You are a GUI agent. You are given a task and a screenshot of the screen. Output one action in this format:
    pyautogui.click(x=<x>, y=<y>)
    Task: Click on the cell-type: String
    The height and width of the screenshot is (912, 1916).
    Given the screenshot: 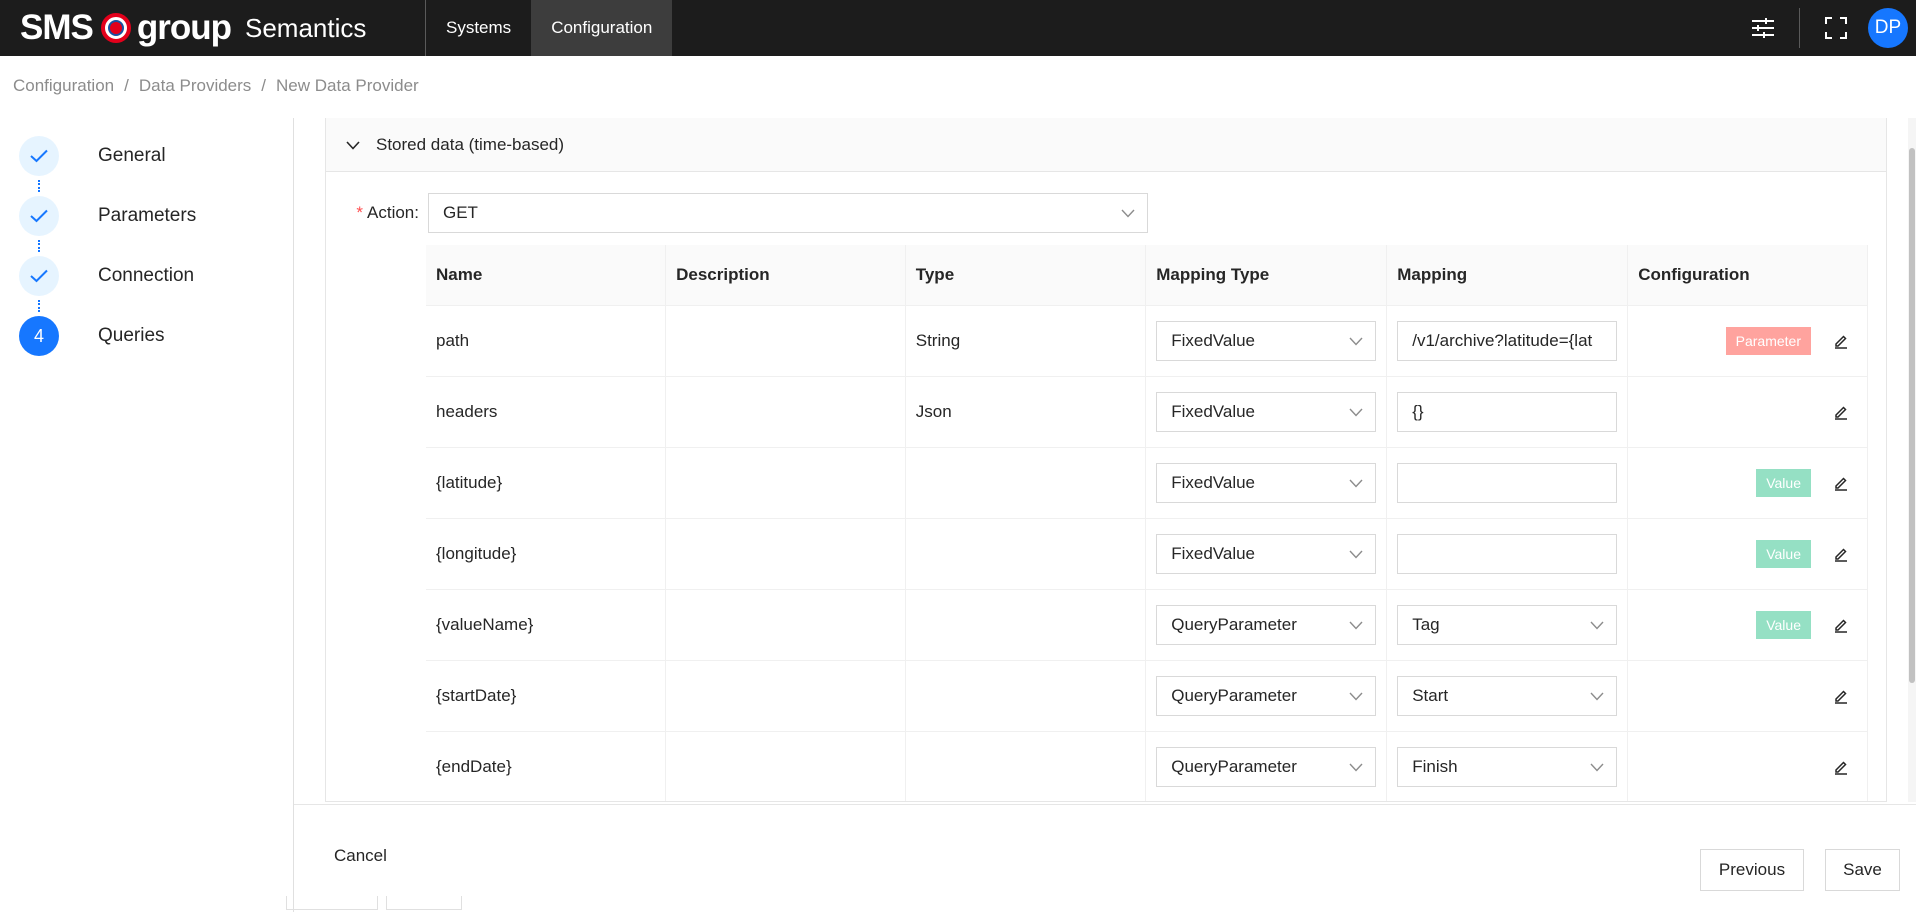 What is the action you would take?
    pyautogui.click(x=1026, y=341)
    